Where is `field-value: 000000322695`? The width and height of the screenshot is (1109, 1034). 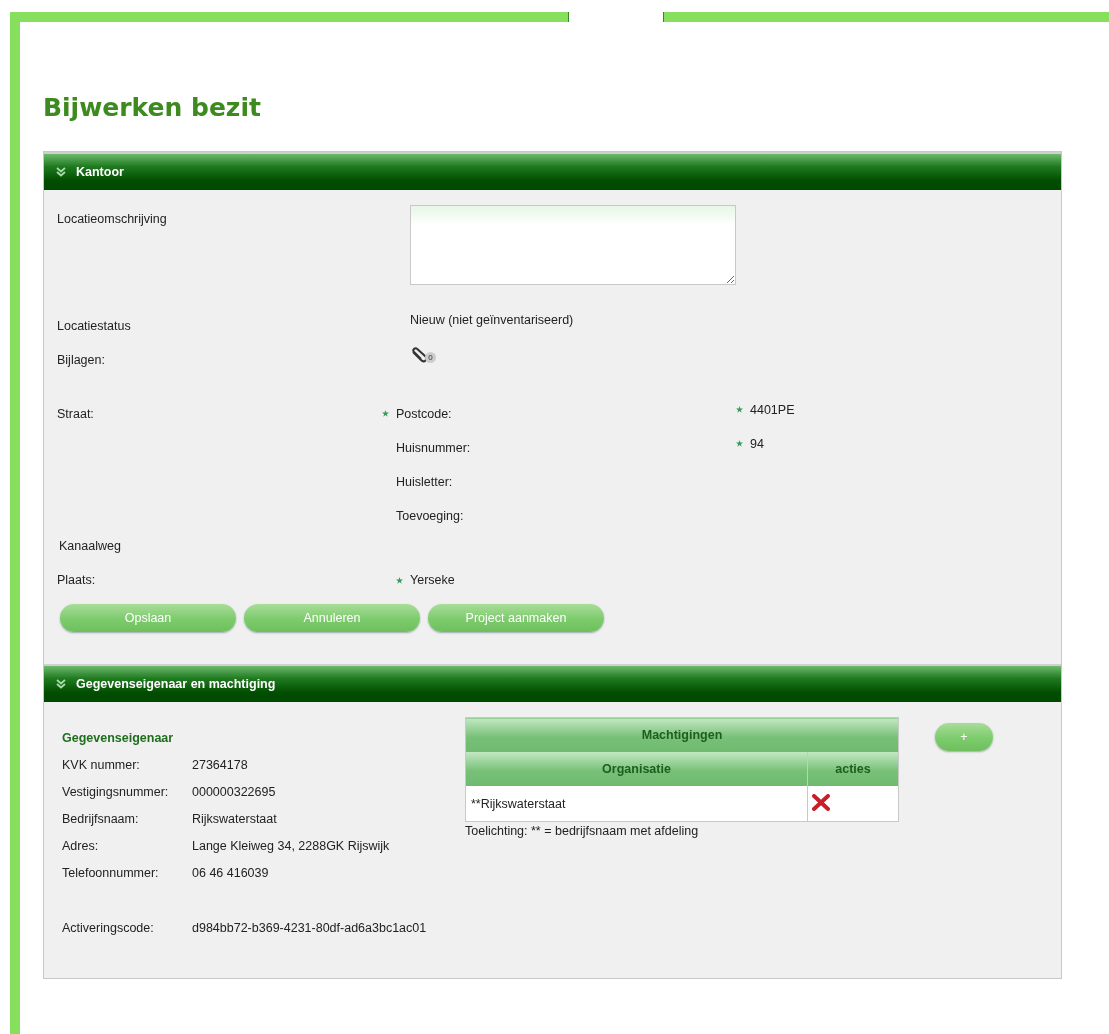 field-value: 000000322695 is located at coordinates (234, 793).